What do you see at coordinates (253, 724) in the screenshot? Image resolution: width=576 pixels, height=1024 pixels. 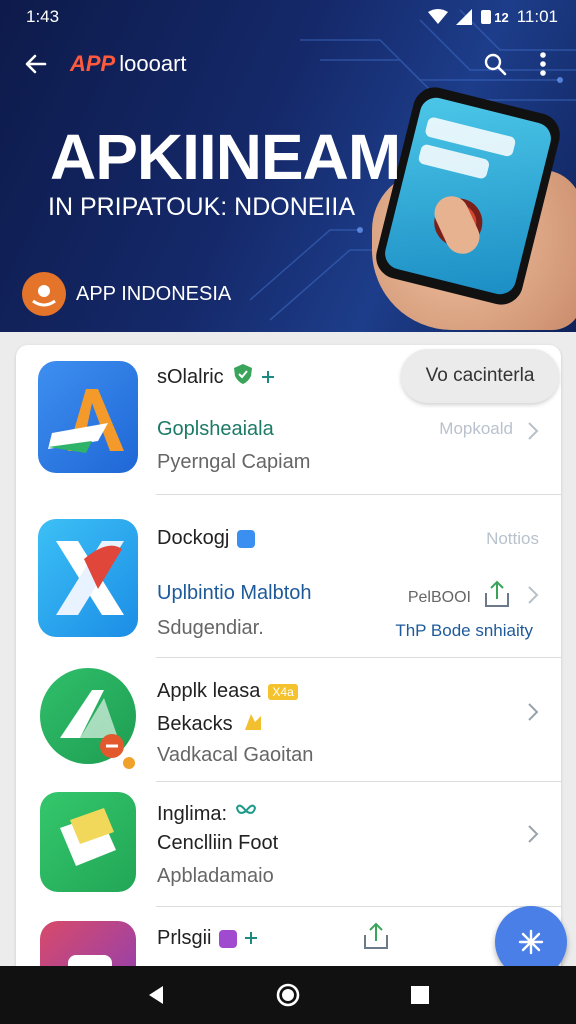 I see `emoji-icon` at bounding box center [253, 724].